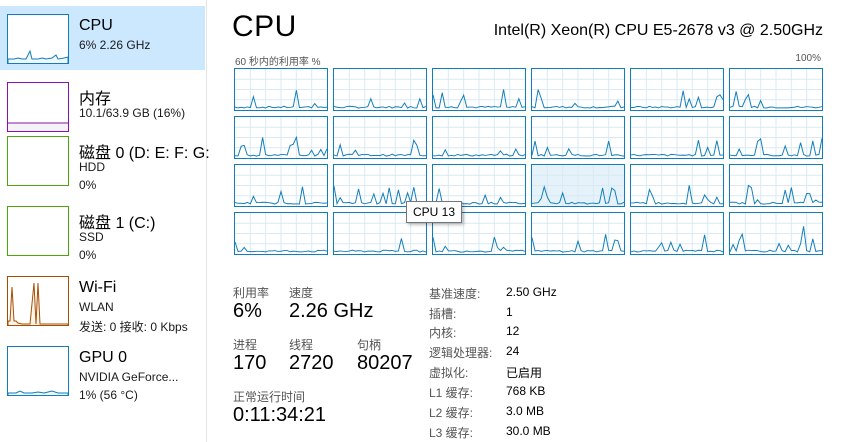  Describe the element at coordinates (250, 363) in the screenshot. I see `processes-value: 170` at that location.